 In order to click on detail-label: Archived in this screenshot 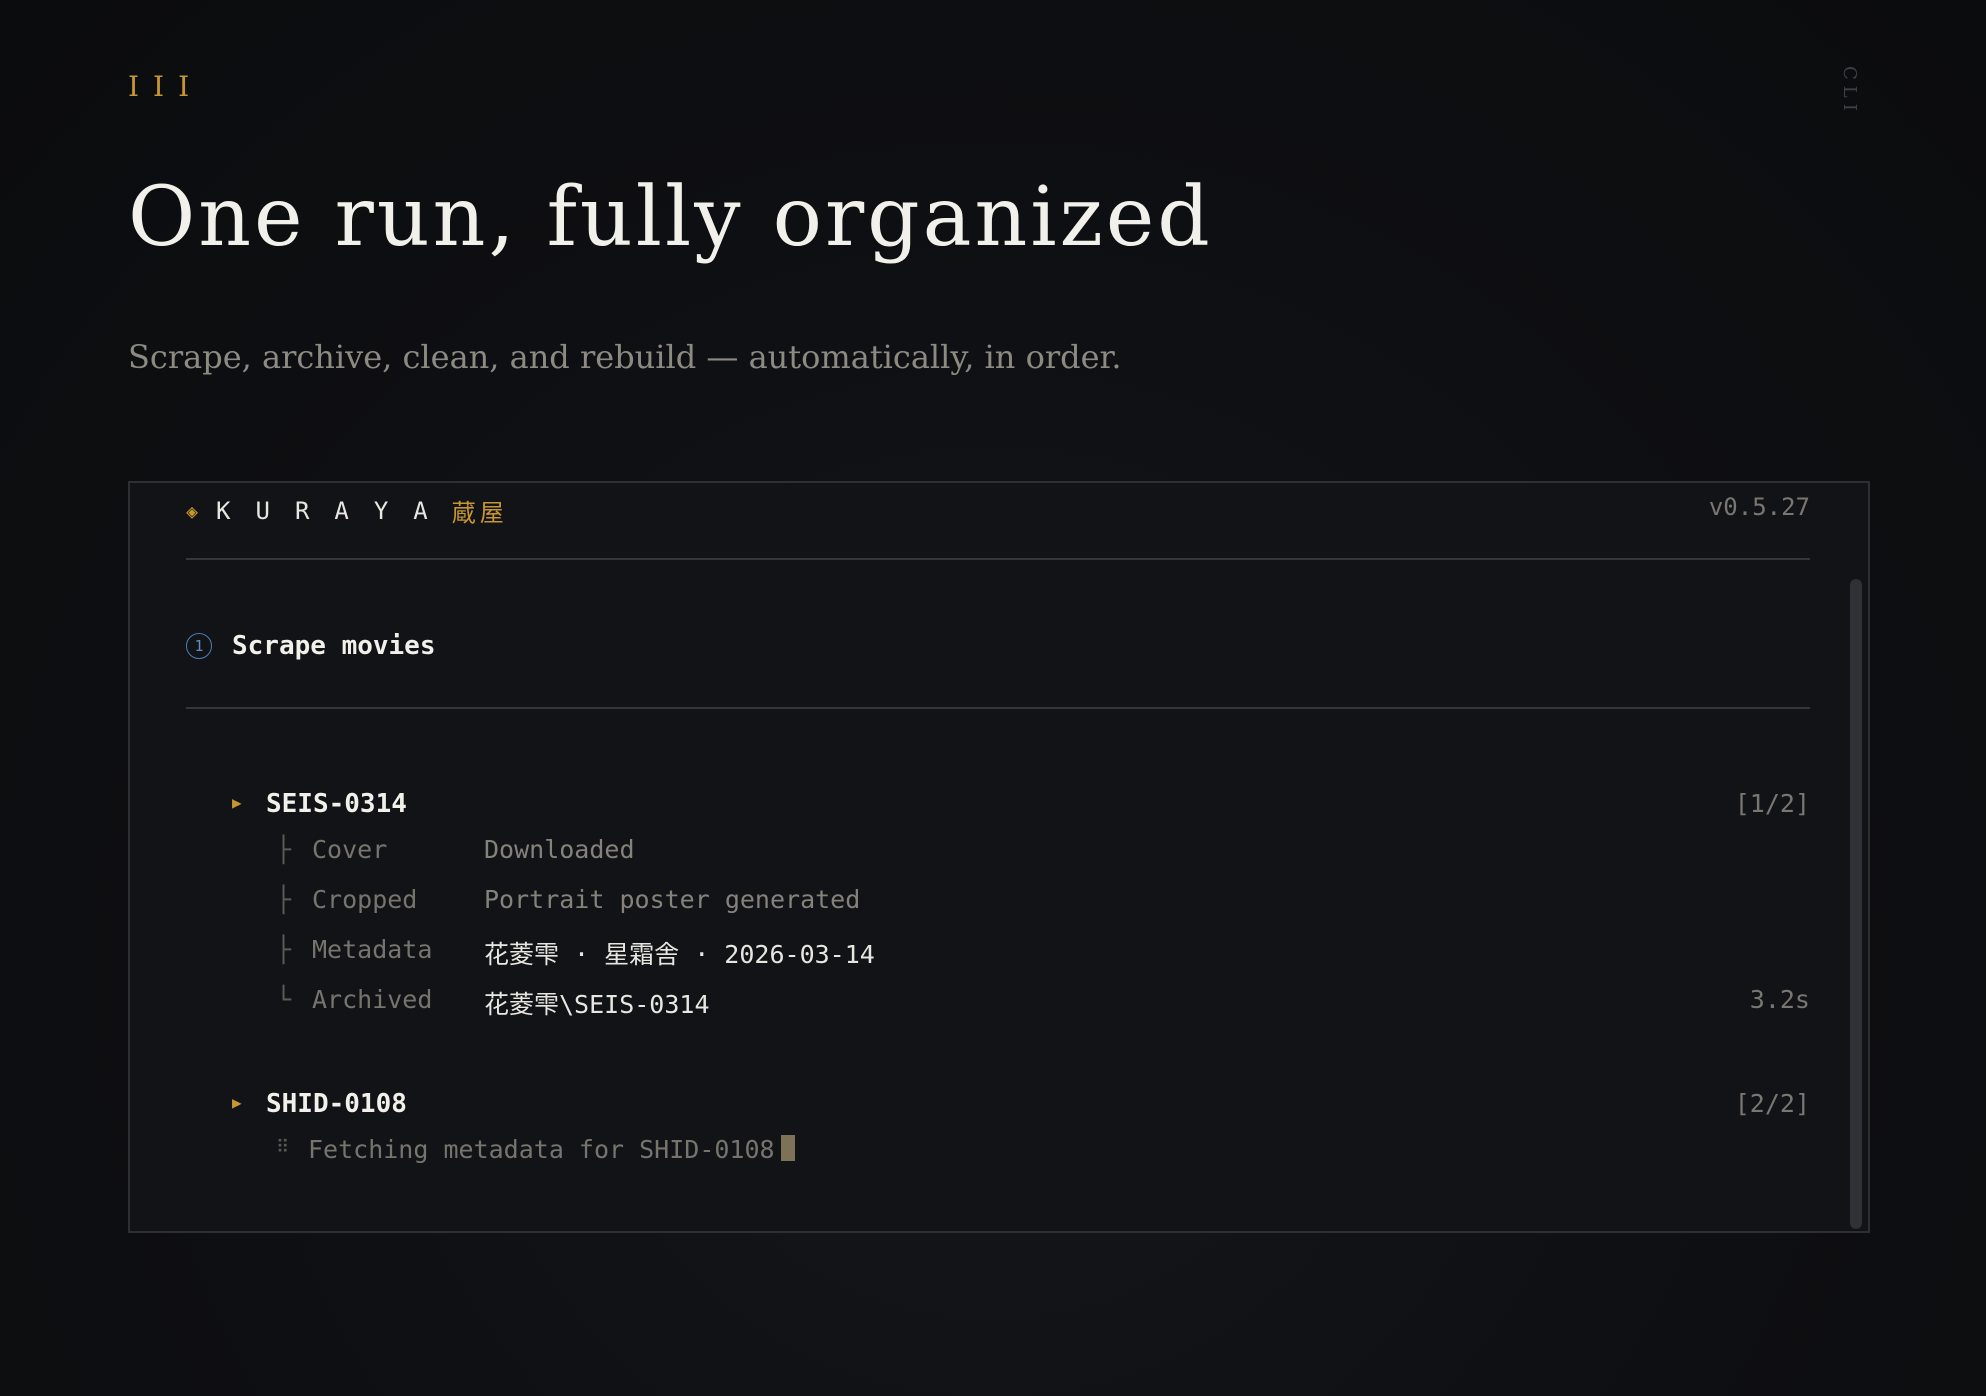, I will do `click(372, 999)`.